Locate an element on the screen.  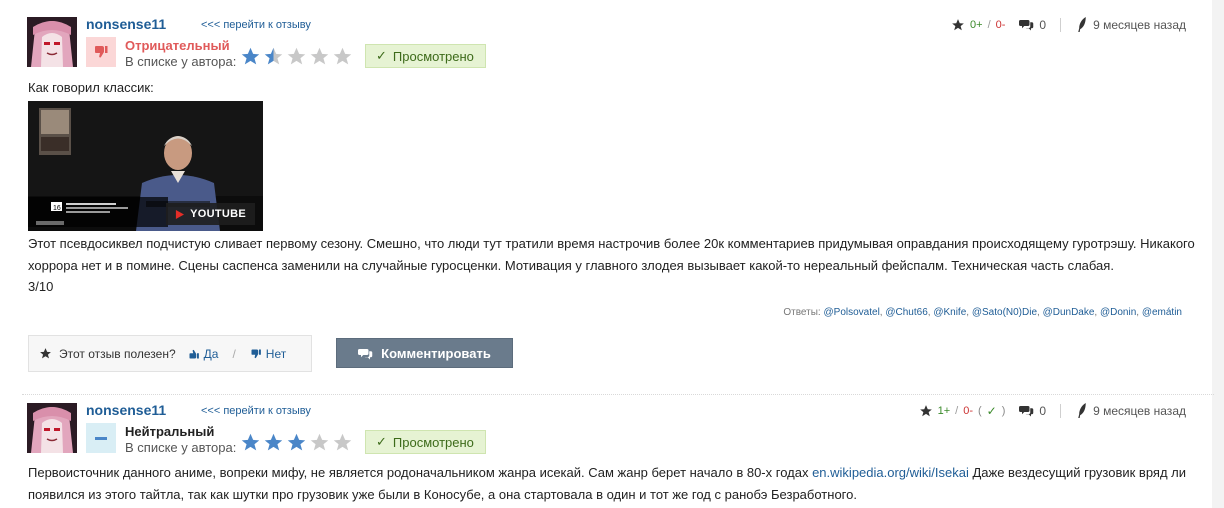
youtube-badge: YOUTUBE is located at coordinates (210, 214).